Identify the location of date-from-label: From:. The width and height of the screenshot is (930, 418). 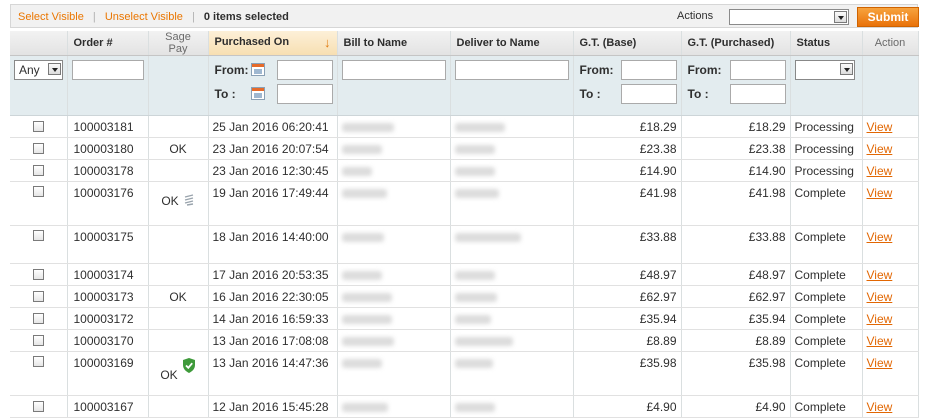
(231, 70).